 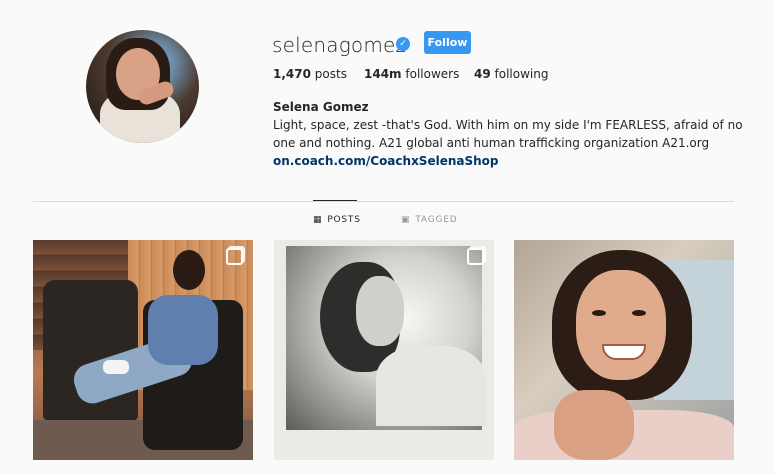 I want to click on posts-stat: 1,470 posts, so click(x=310, y=74).